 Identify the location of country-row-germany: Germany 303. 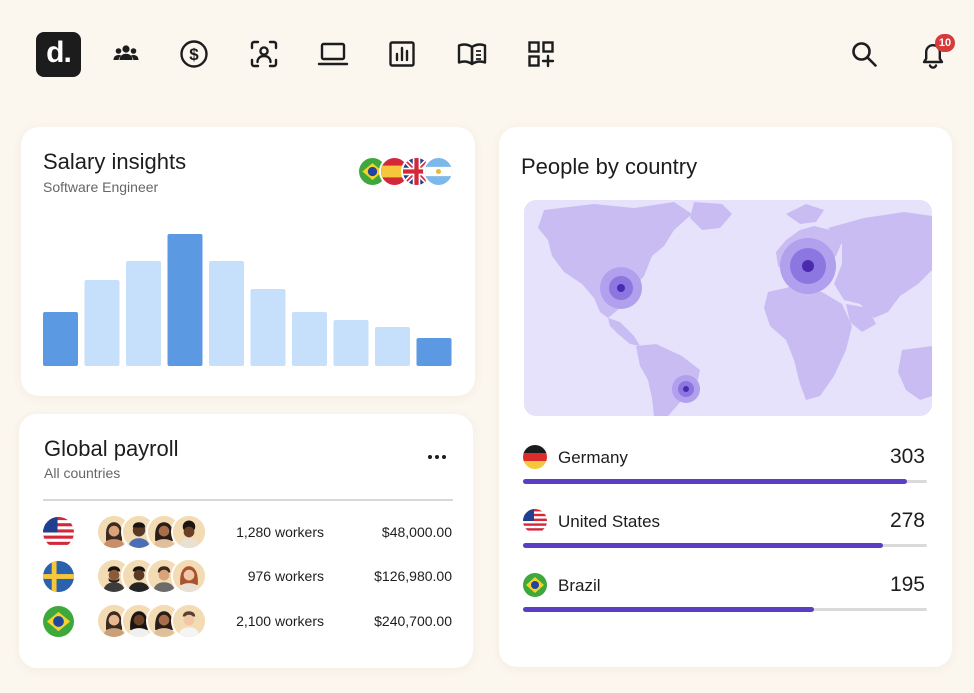
(725, 469).